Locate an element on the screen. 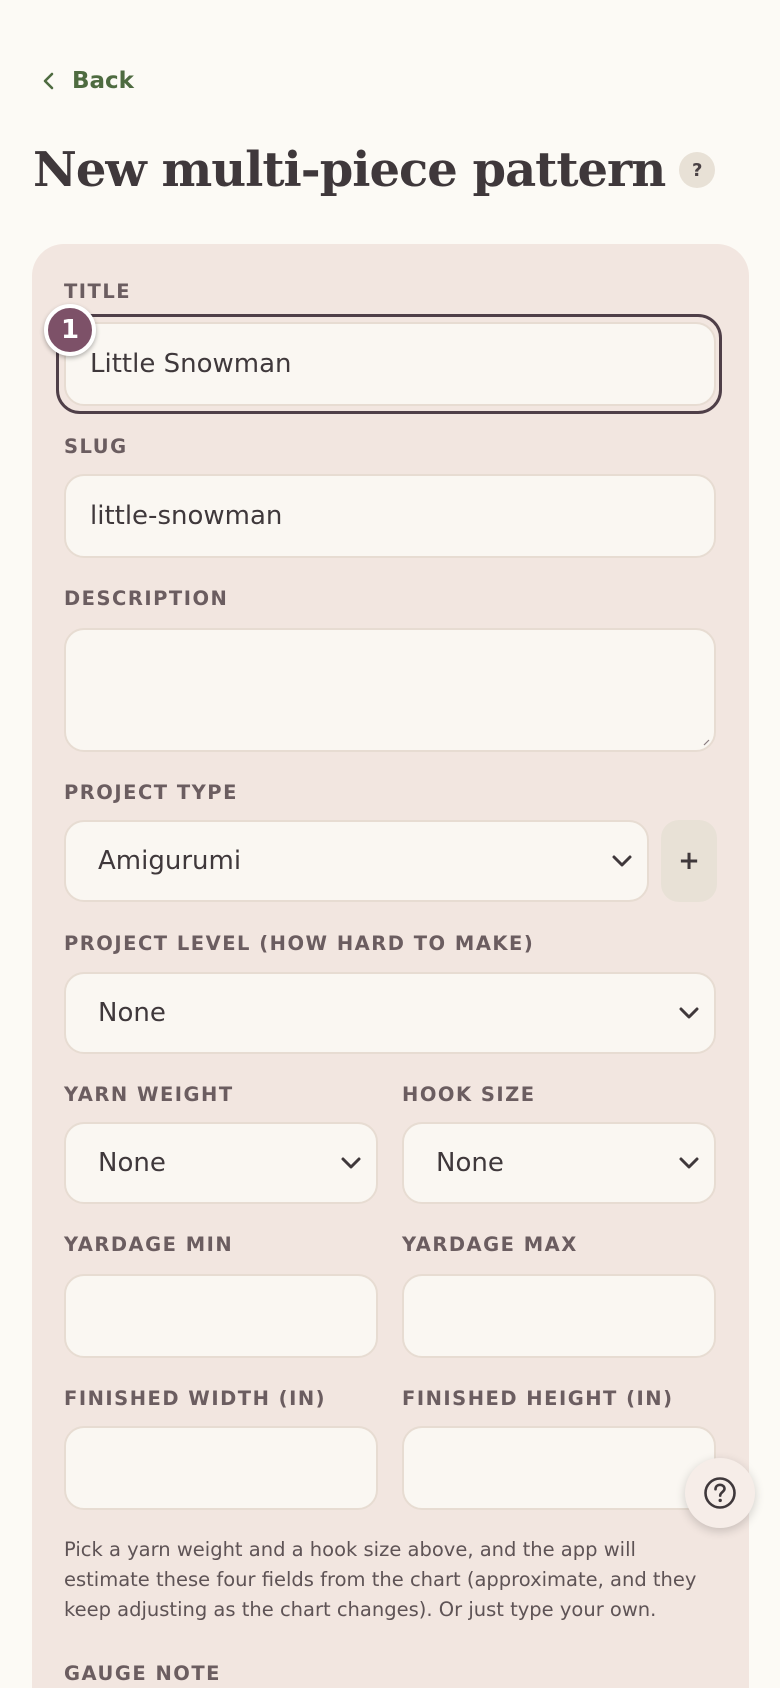 The height and width of the screenshot is (1688, 780). title-label: TITLE is located at coordinates (98, 291).